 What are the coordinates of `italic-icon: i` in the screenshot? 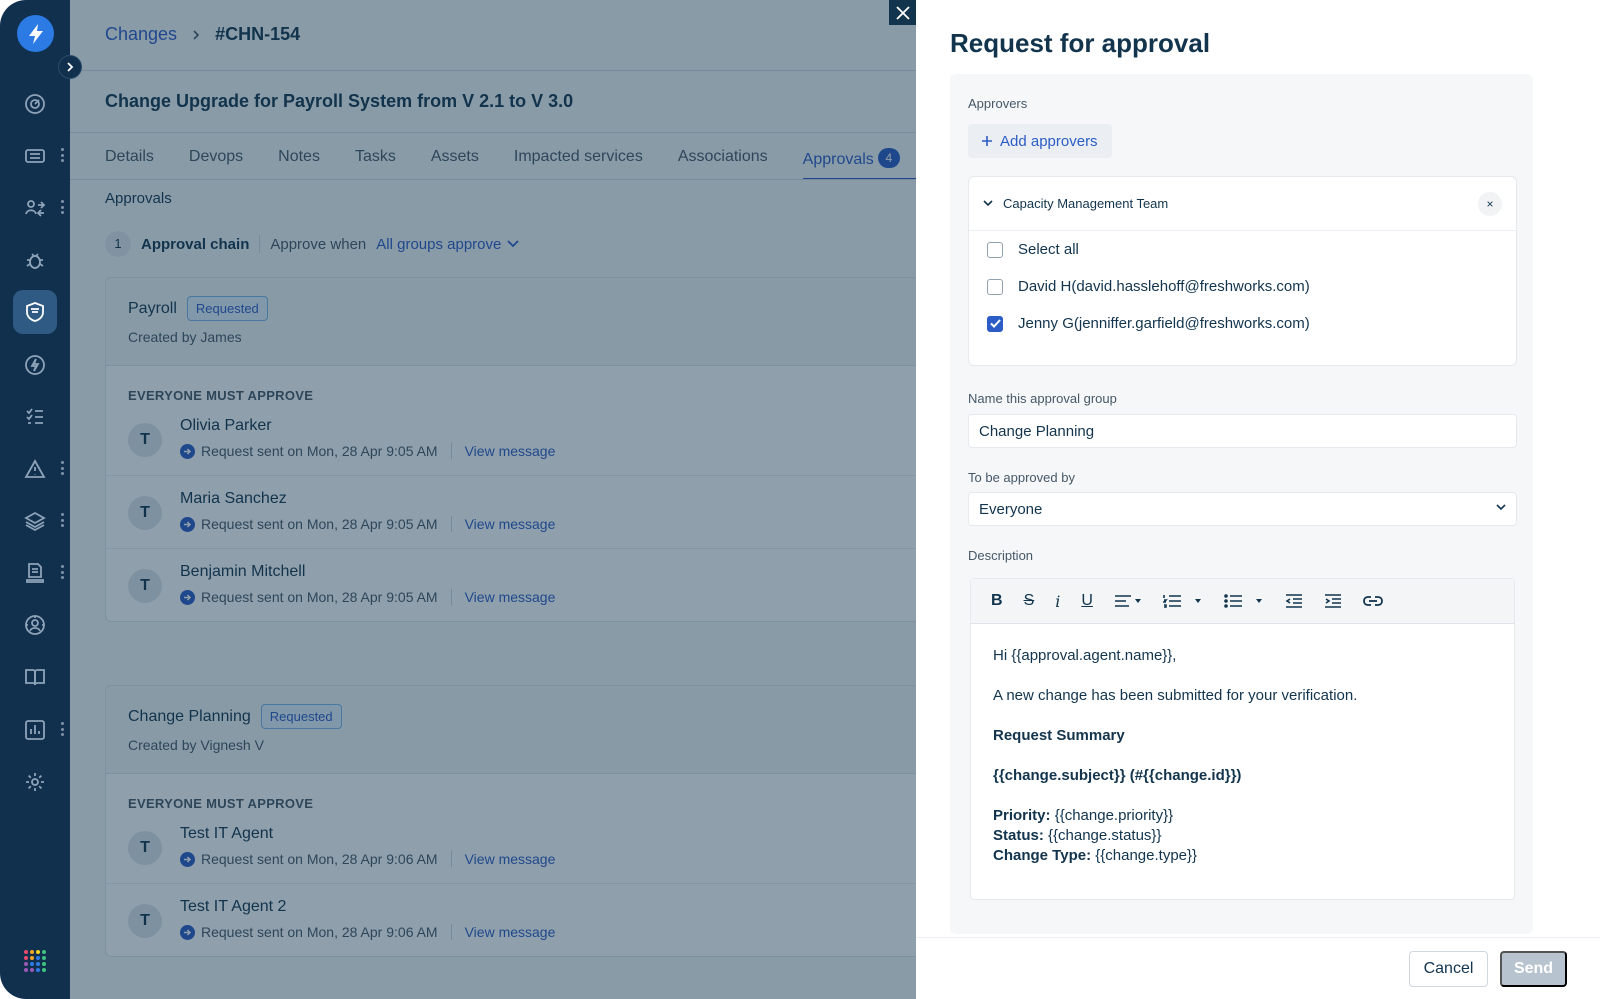 It's located at (1057, 601).